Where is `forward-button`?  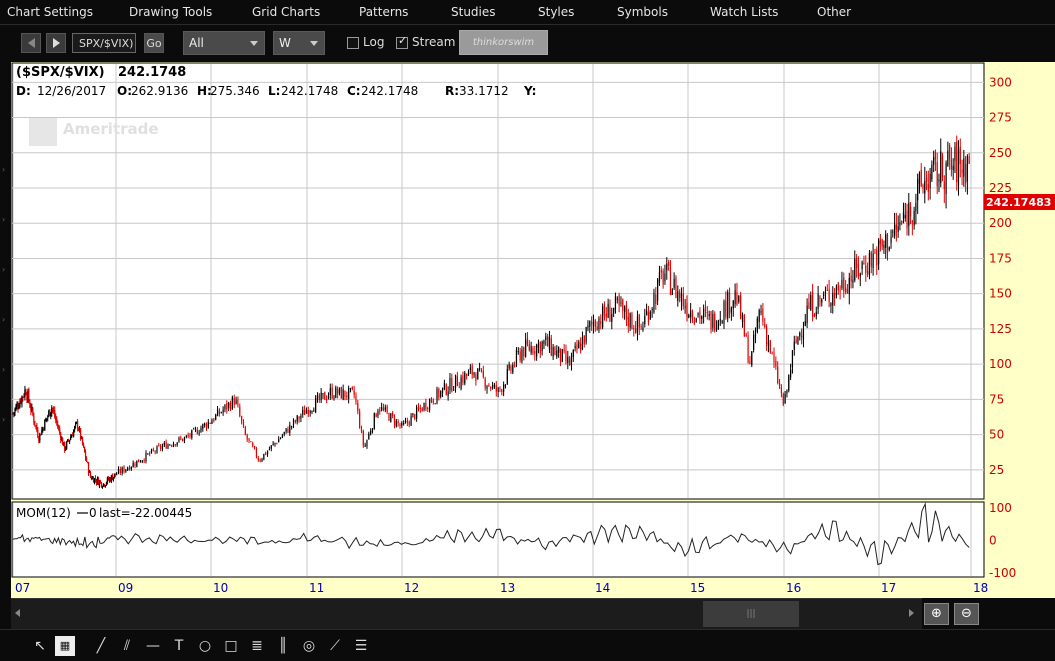 forward-button is located at coordinates (56, 43).